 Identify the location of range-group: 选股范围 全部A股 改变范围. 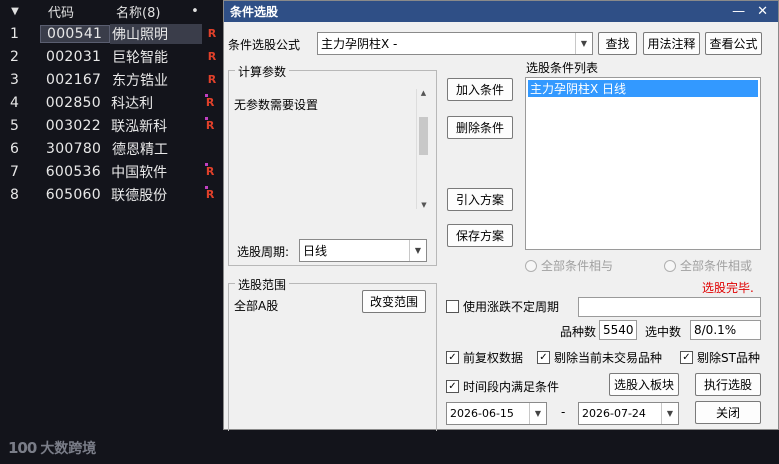
(332, 353).